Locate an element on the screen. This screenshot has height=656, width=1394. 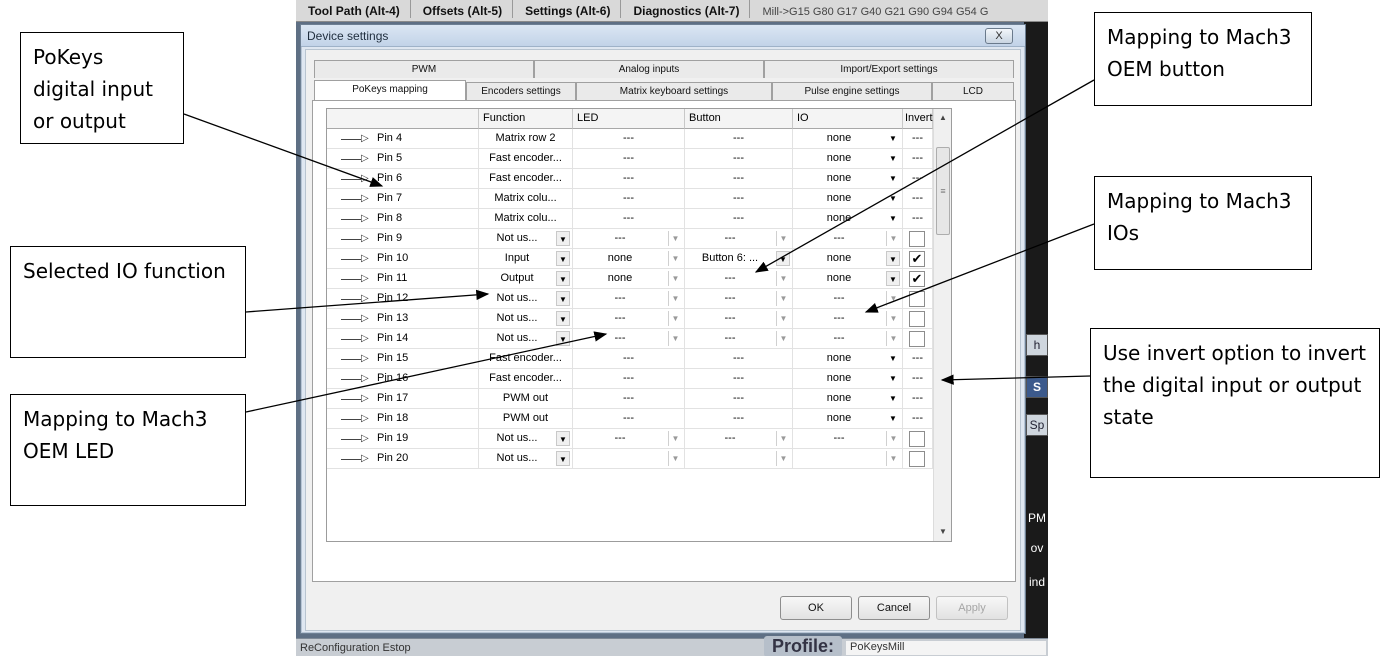
led-cell: none ▼ is located at coordinates (629, 279).